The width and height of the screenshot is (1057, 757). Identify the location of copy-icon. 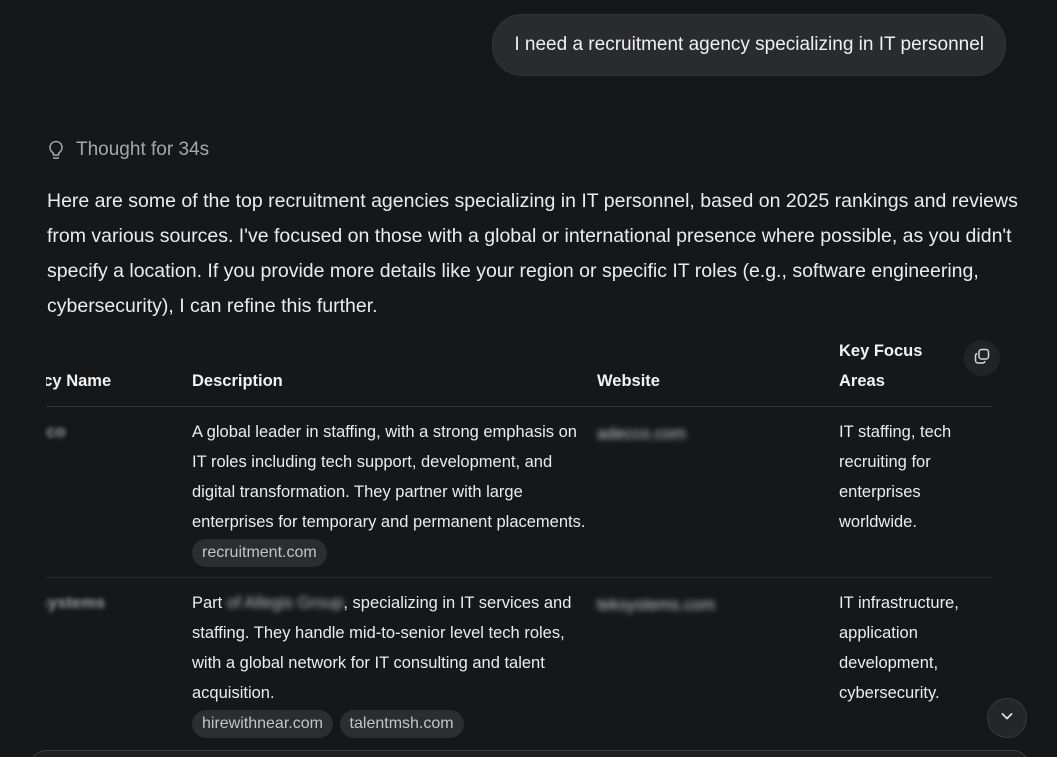
(982, 358).